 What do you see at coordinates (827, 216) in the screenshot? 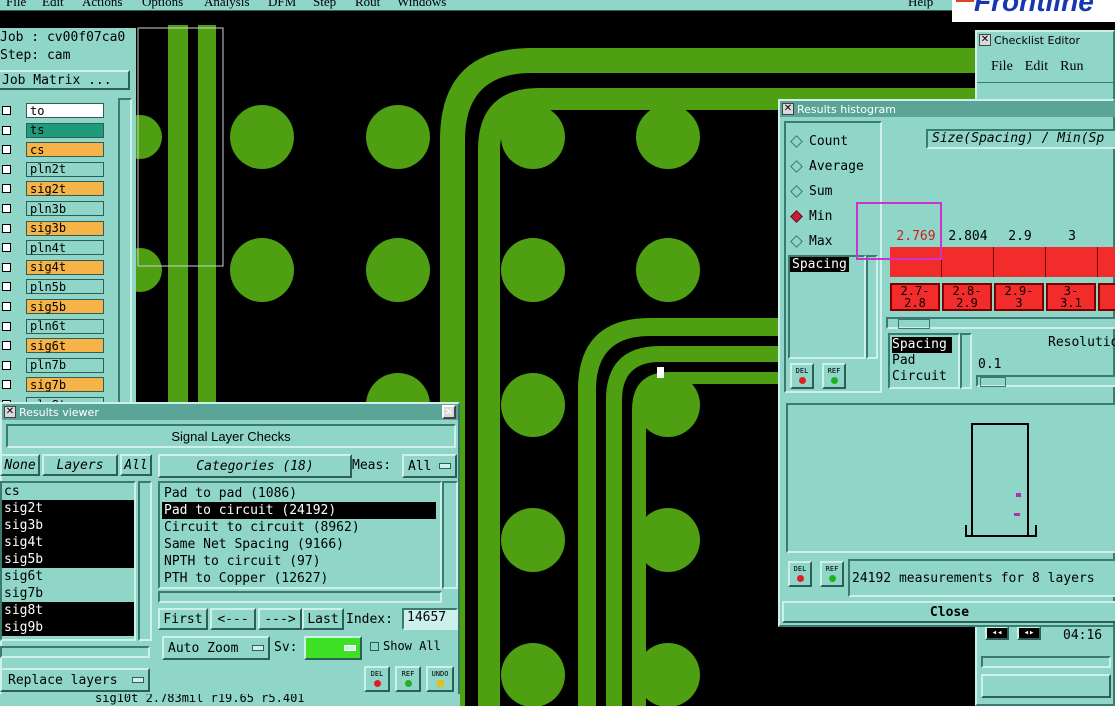
I see `mode-min: Min` at bounding box center [827, 216].